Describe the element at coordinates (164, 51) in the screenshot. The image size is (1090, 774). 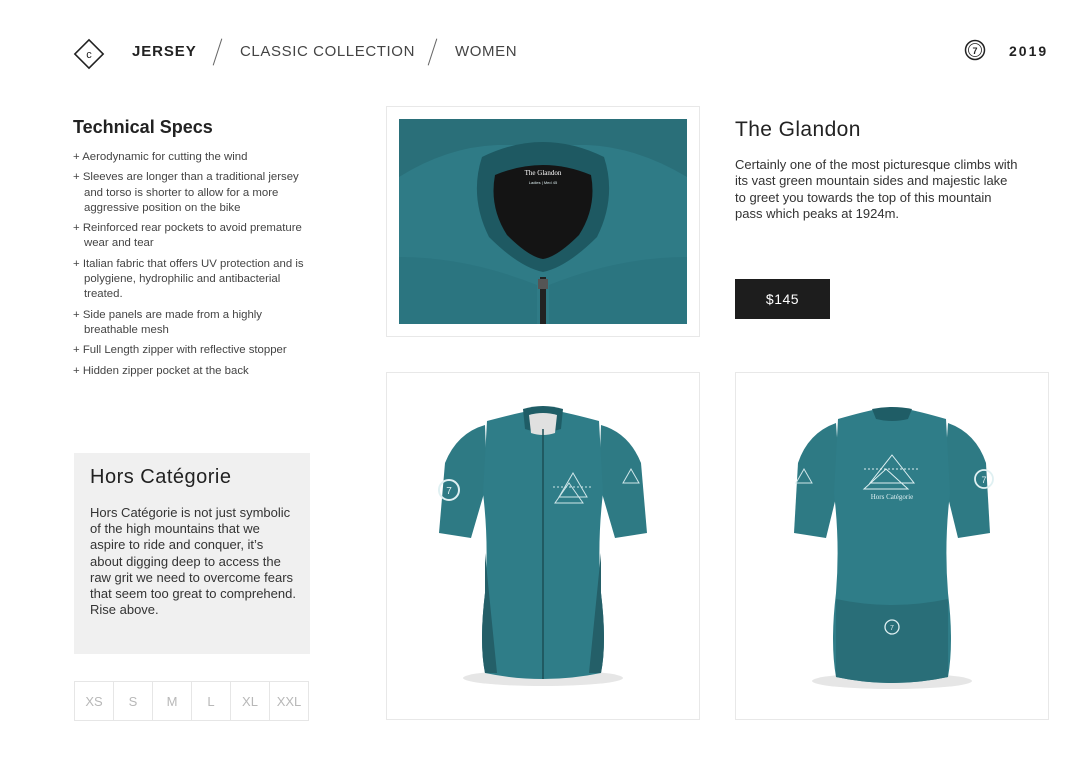
I see `breadcrumb-jersey: JERSEY` at that location.